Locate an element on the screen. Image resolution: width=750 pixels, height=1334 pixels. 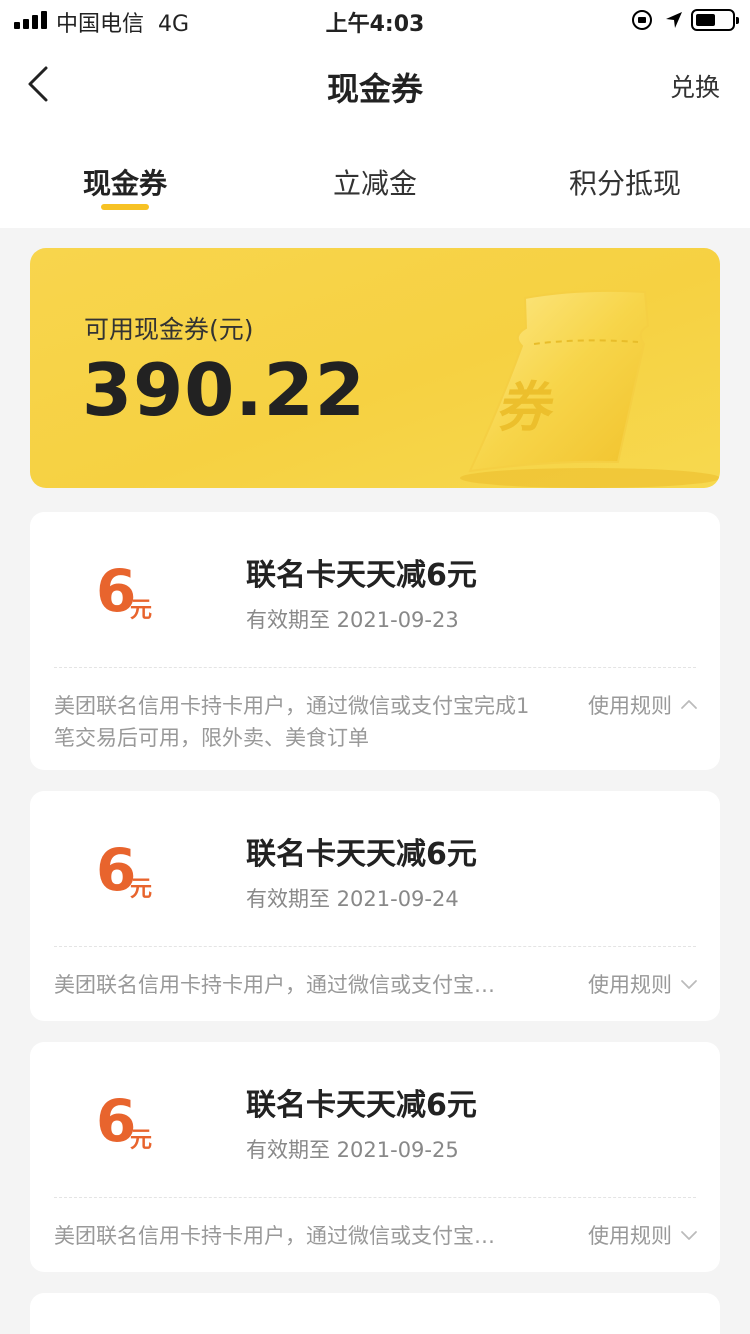
coupon-card is located at coordinates (375, 1313).